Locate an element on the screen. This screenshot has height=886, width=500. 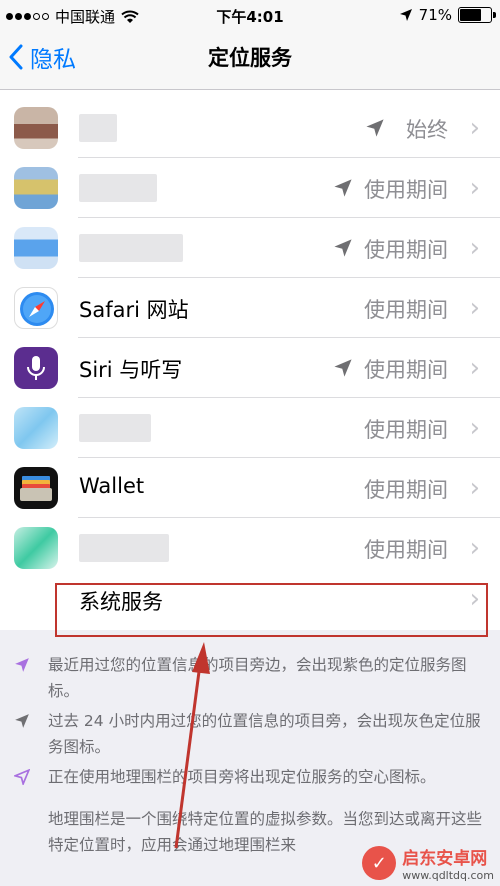
highlight-box is located at coordinates (271, 610).